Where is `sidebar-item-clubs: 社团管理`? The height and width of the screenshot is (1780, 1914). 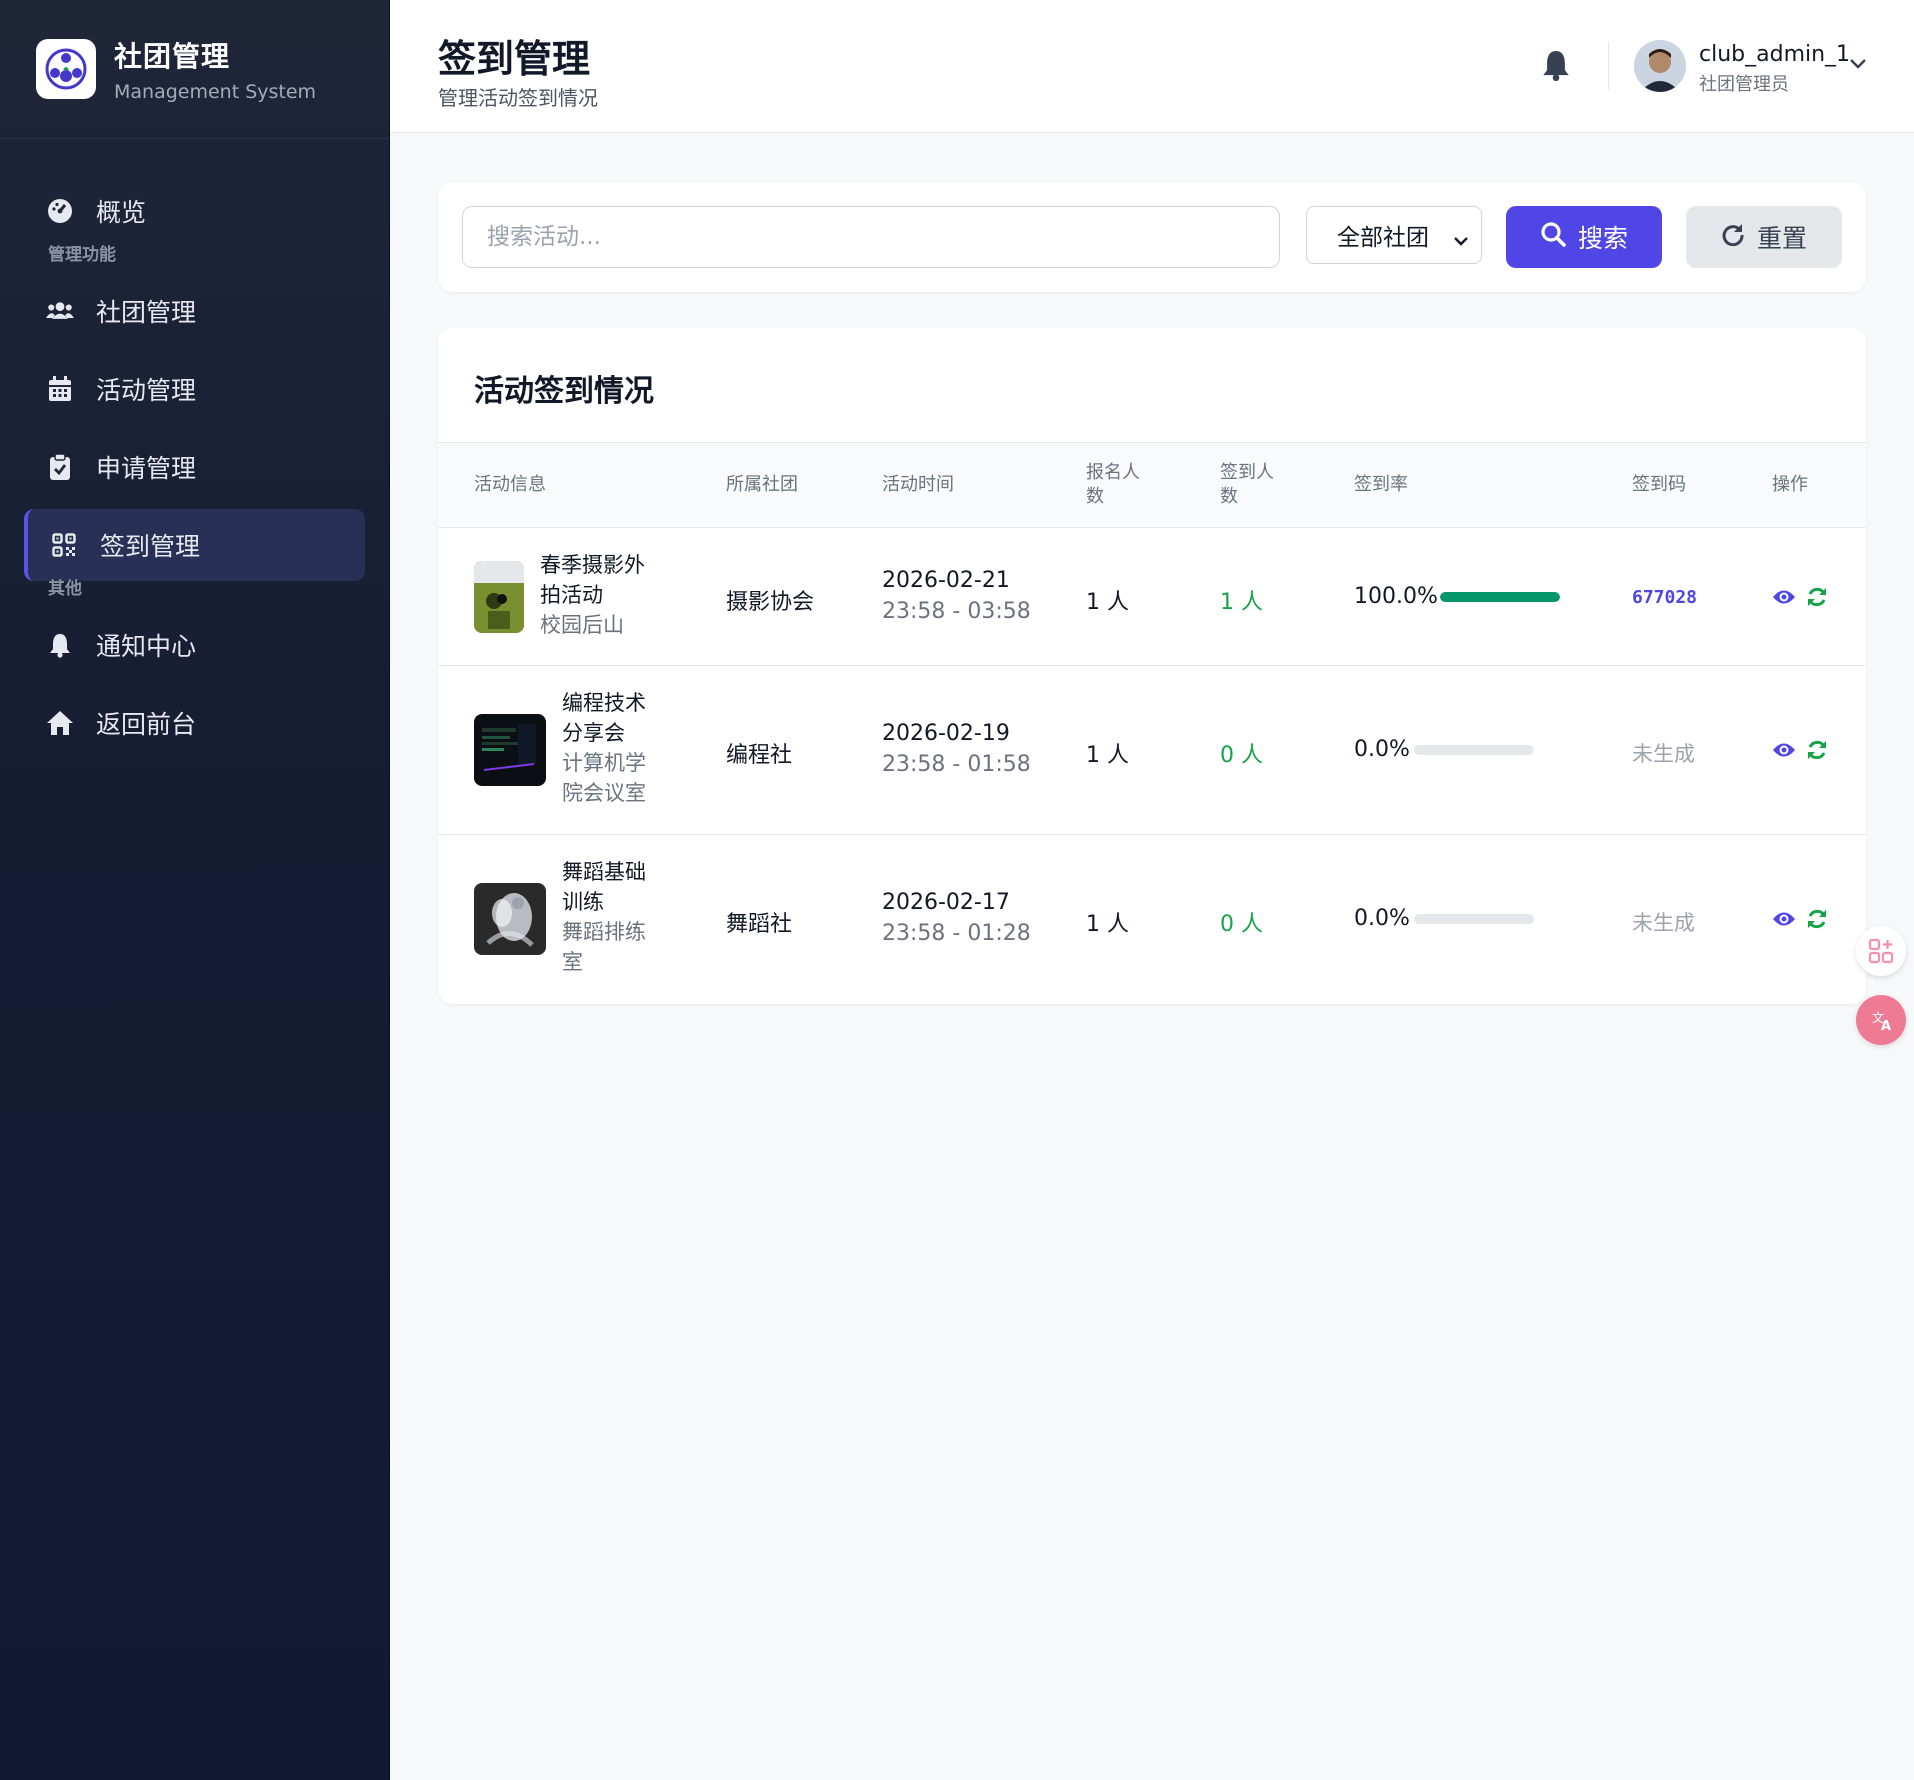 sidebar-item-clubs: 社团管理 is located at coordinates (194, 311).